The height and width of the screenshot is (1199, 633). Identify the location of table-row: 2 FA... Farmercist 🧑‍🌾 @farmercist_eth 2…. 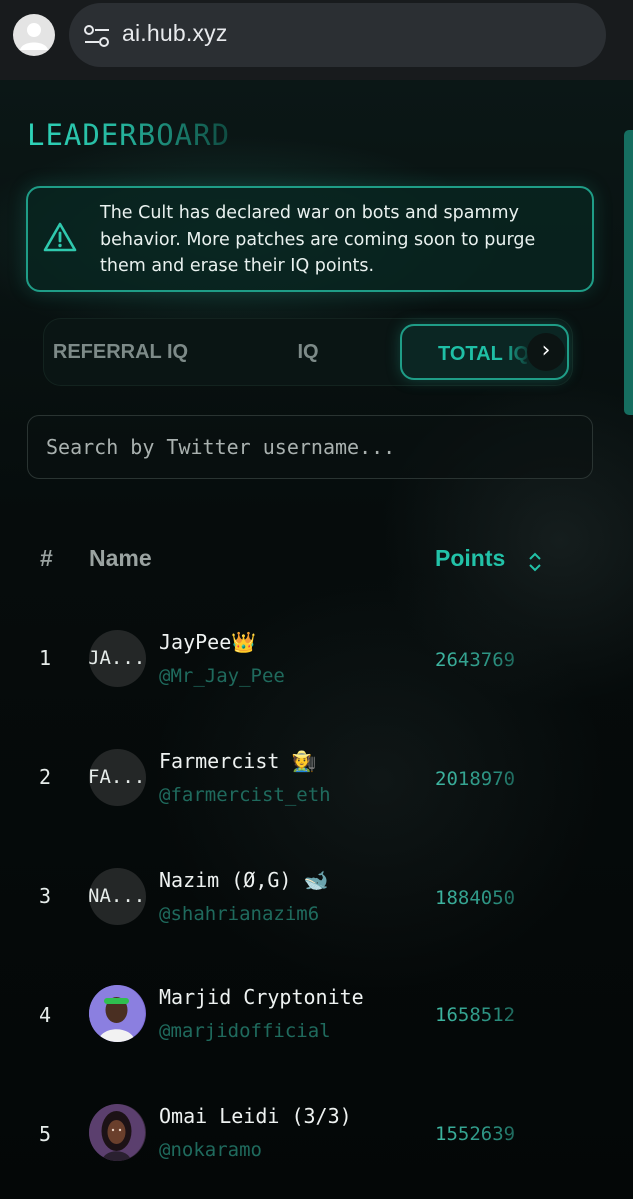
(316, 777).